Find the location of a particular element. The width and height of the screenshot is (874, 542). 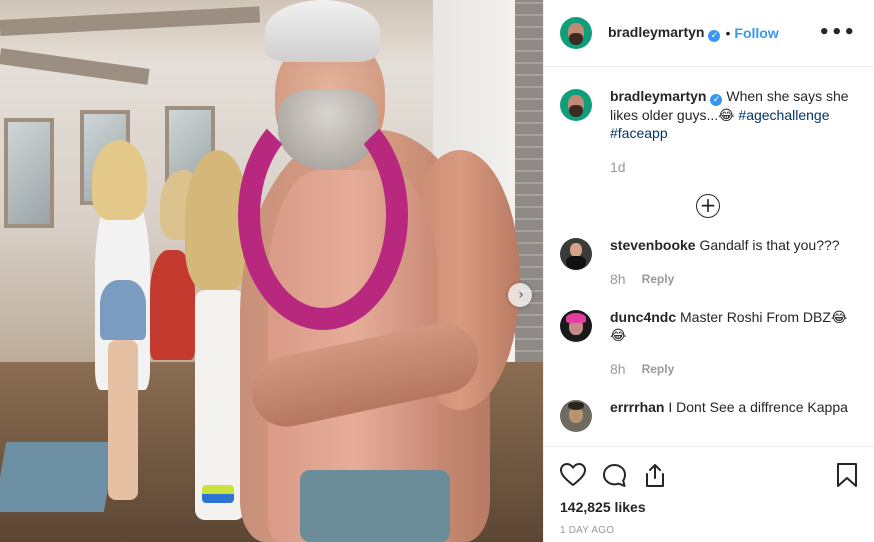

author-avatar is located at coordinates (576, 33).